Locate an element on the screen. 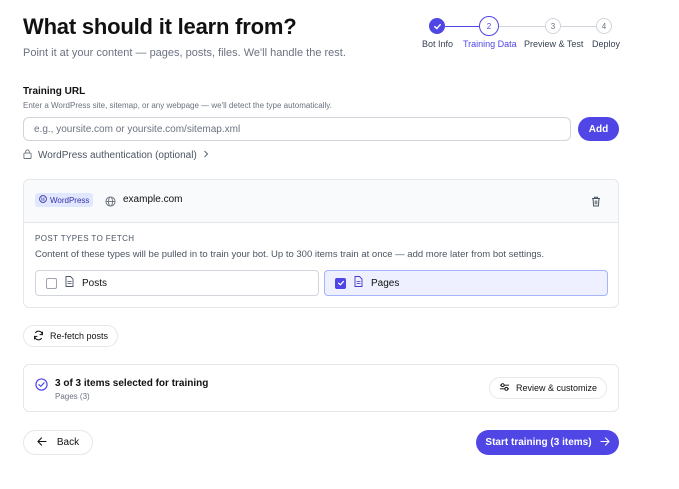 The width and height of the screenshot is (679, 489). trash-icon is located at coordinates (596, 203).